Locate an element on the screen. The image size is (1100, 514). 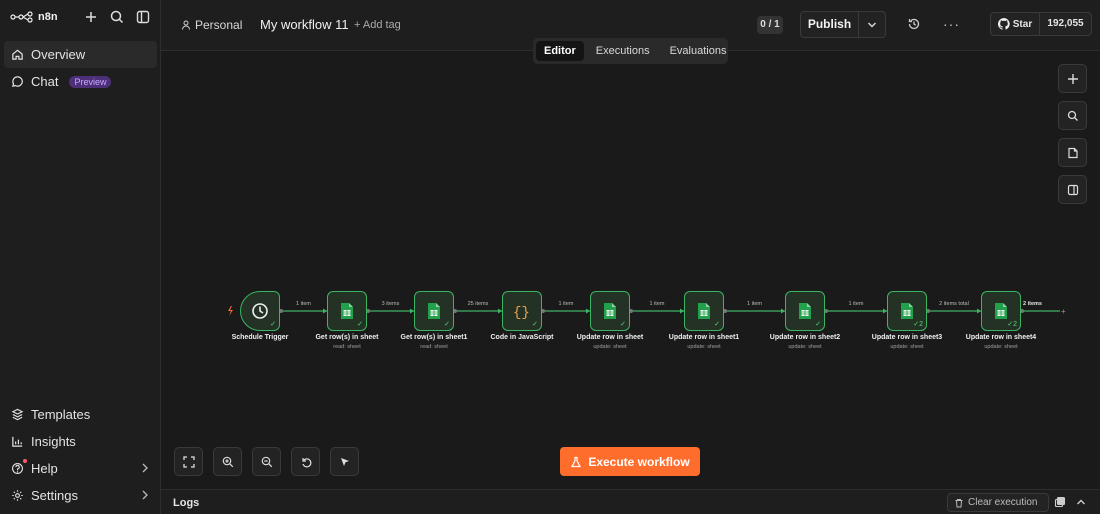
tidy-up-button is located at coordinates (344, 461).